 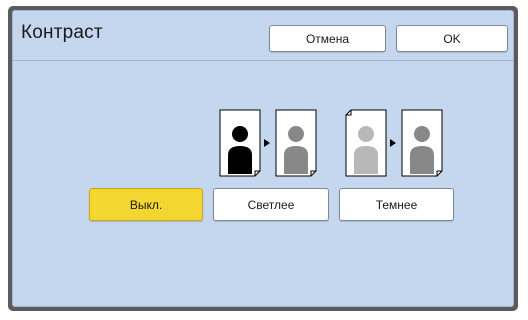 I want to click on ok-button: OK, so click(x=452, y=38).